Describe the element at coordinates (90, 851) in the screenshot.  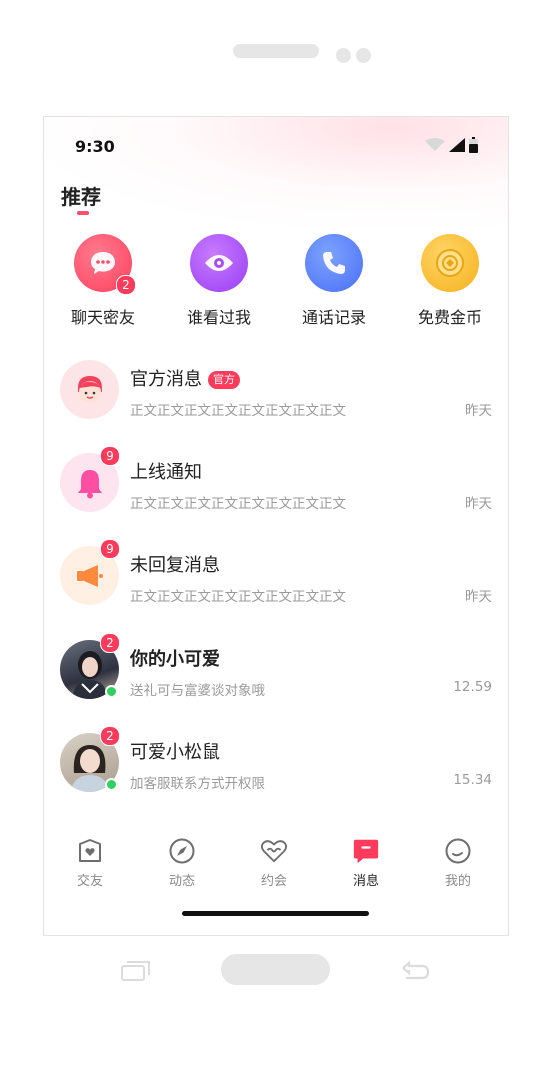
I see `heart-shield-icon` at that location.